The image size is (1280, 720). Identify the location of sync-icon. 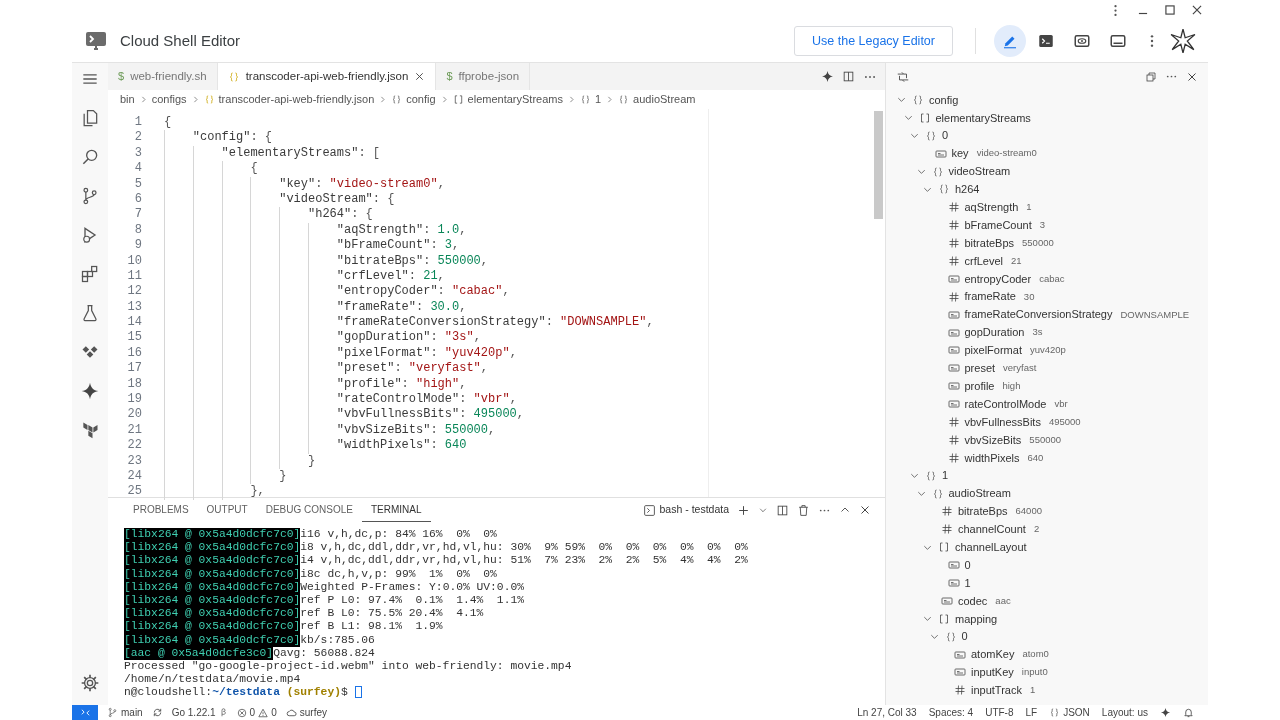
(157, 712).